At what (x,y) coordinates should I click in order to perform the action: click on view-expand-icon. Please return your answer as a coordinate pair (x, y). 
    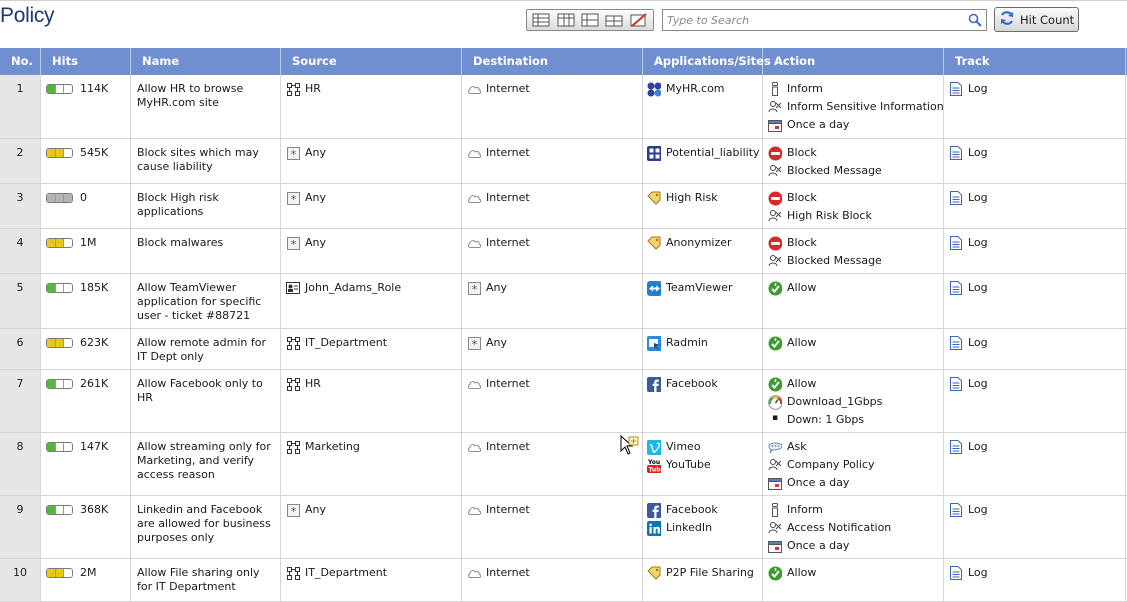
    Looking at the image, I should click on (590, 20).